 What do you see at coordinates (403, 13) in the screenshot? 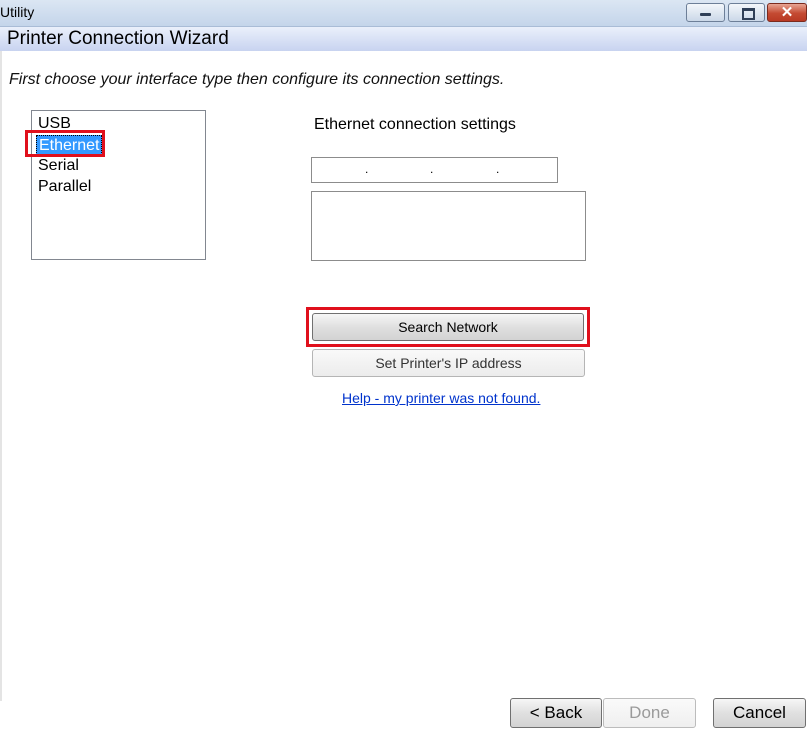
I see `title-bar: Utility ✕` at bounding box center [403, 13].